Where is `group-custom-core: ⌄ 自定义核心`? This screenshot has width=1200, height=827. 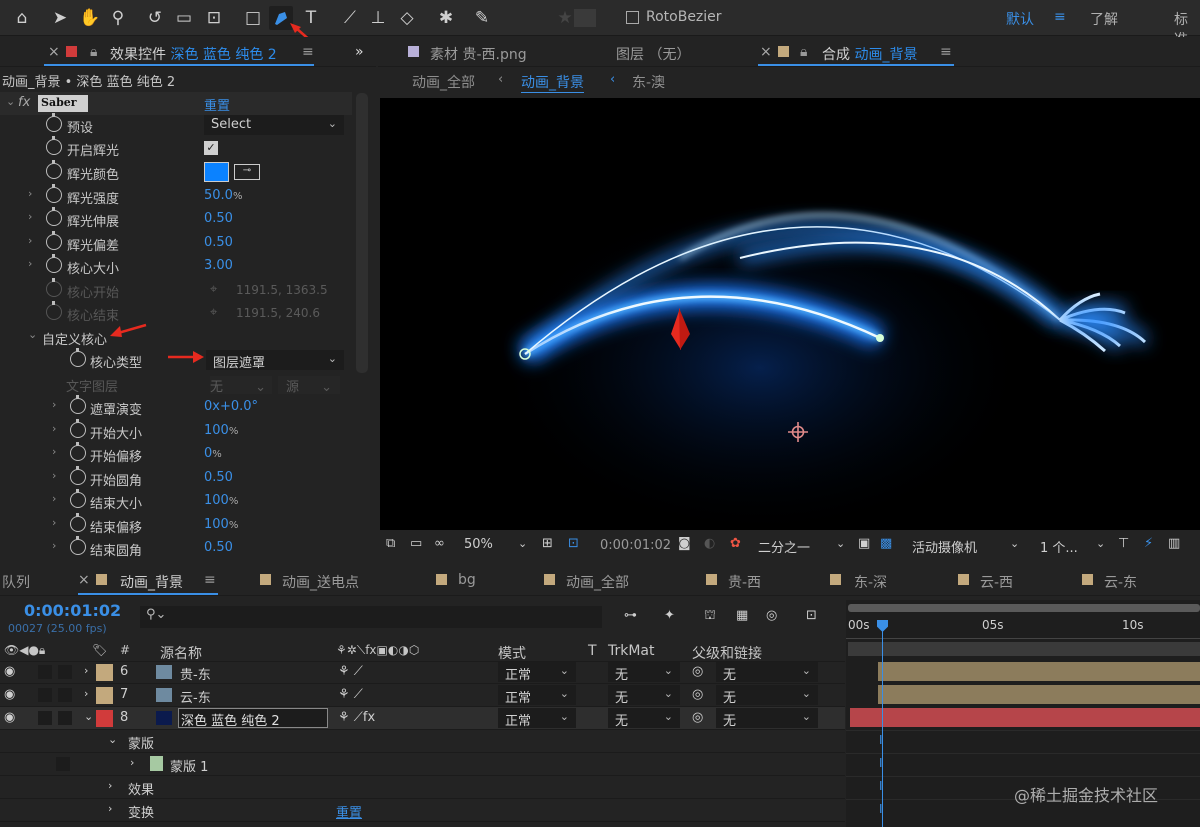
group-custom-core: ⌄ 自定义核心 is located at coordinates (176, 337).